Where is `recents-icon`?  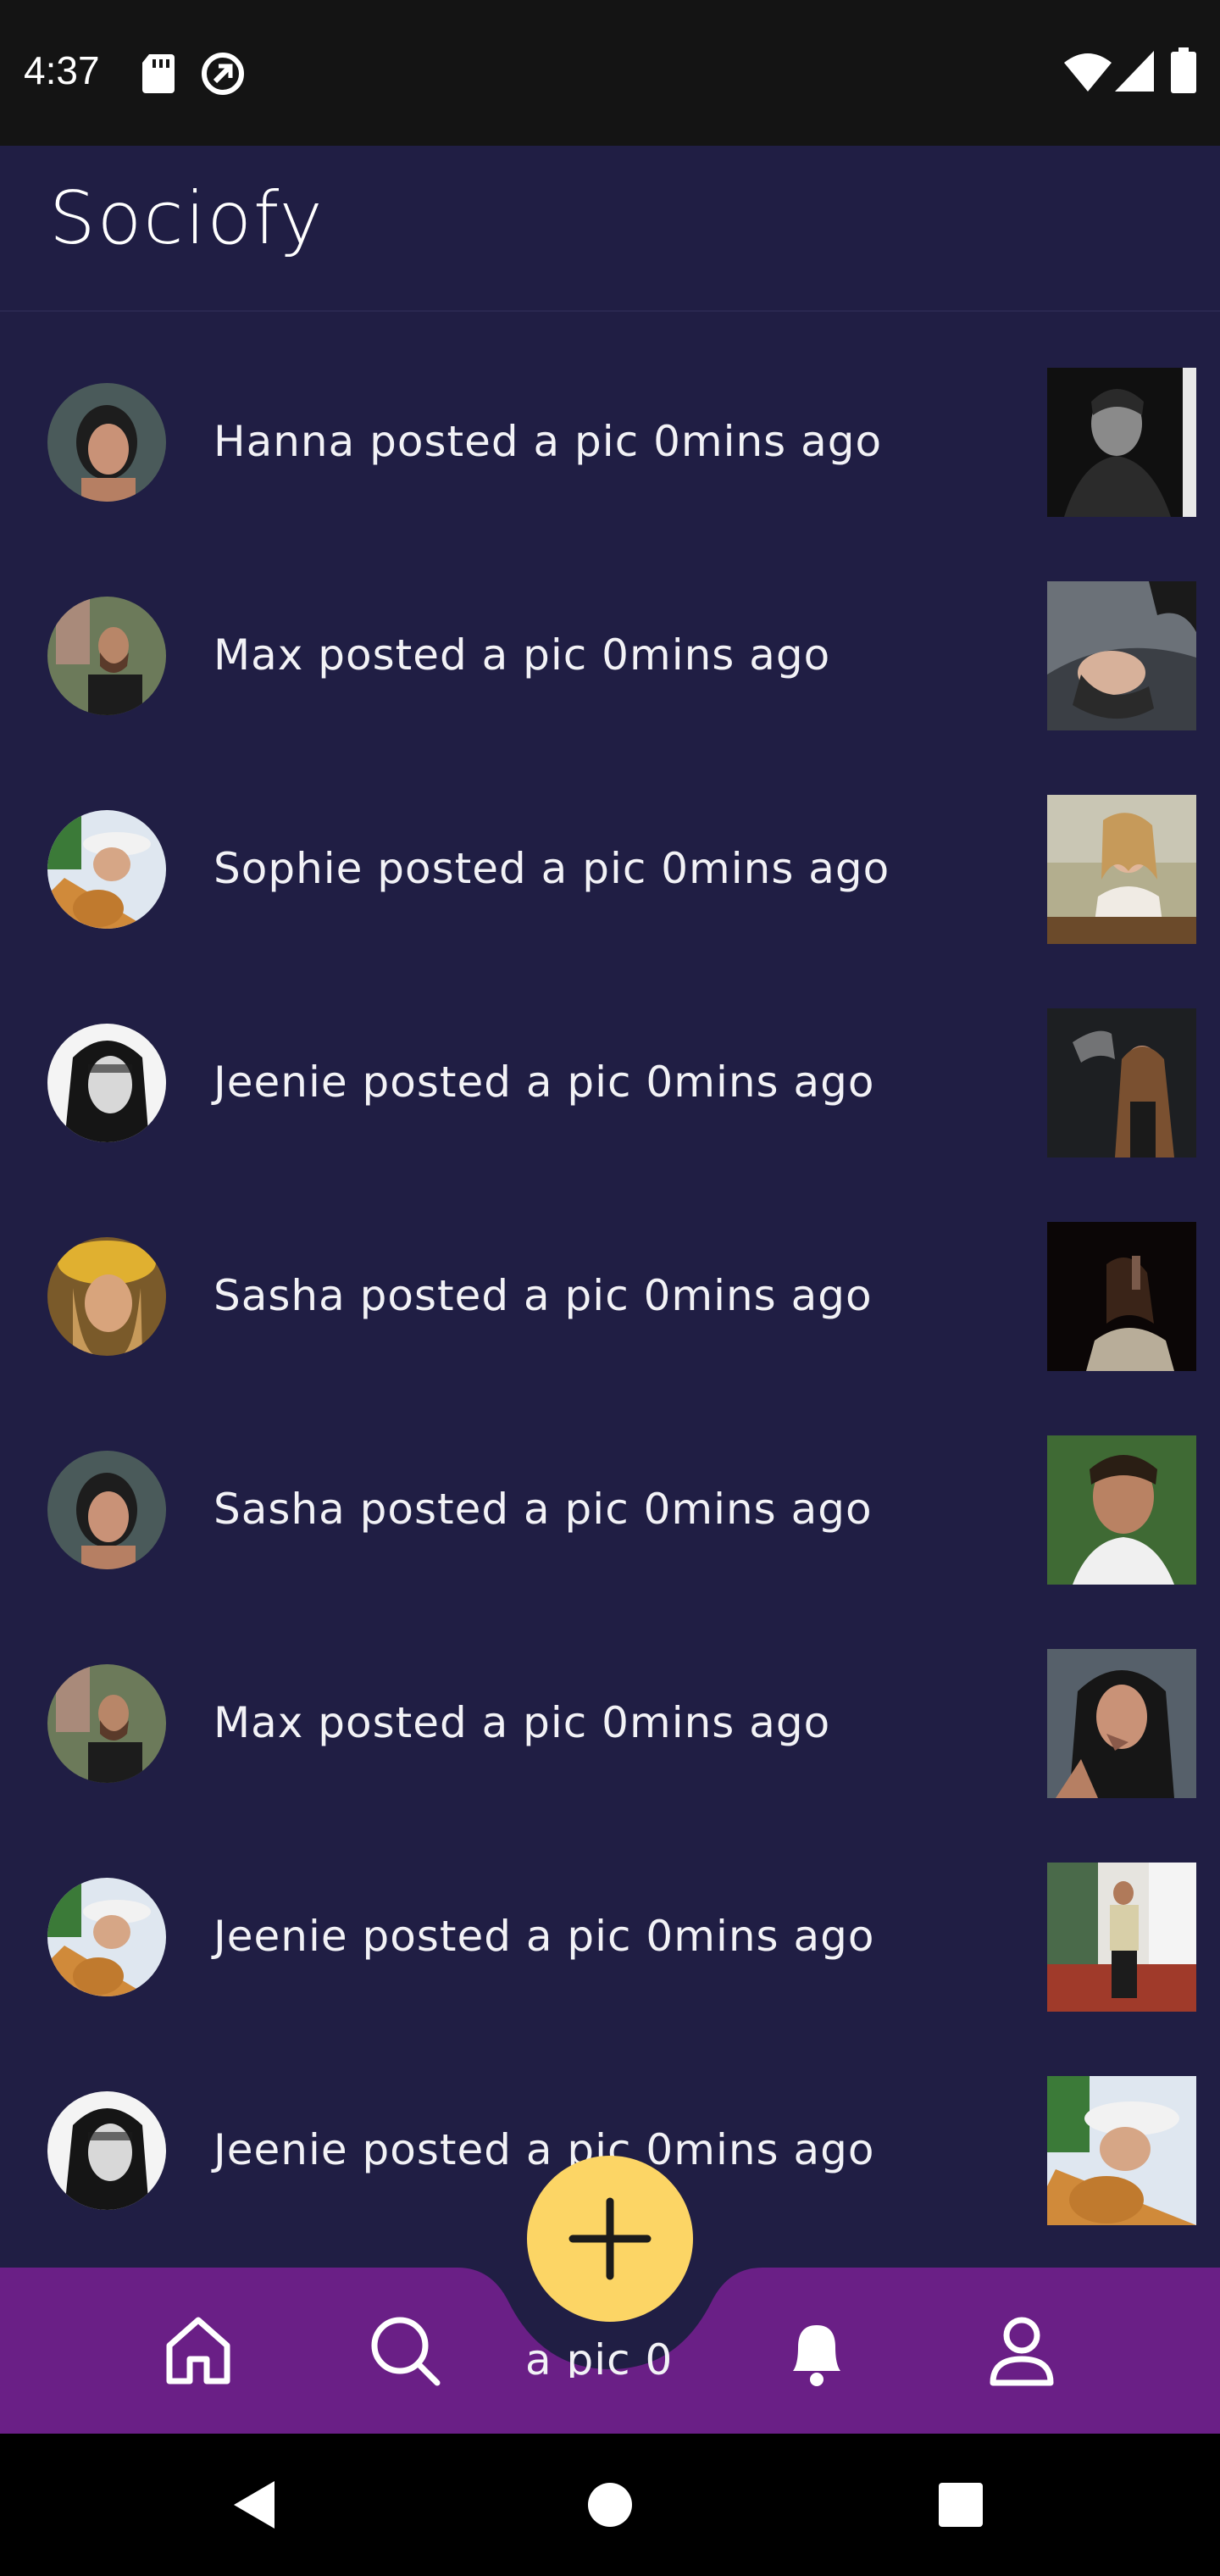 recents-icon is located at coordinates (961, 2505).